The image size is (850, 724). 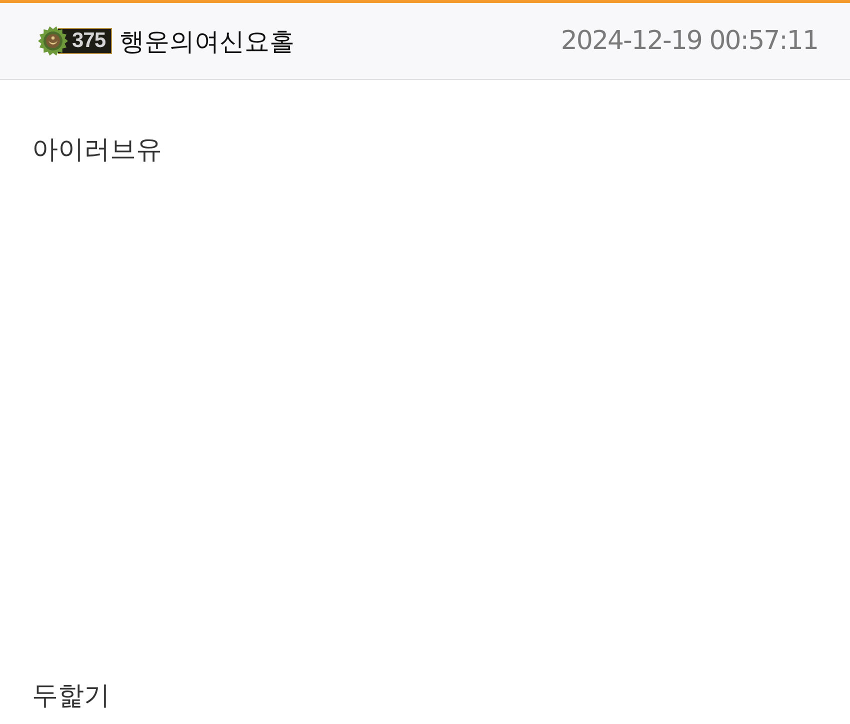 I want to click on post-text: 아이러브유, so click(x=97, y=150).